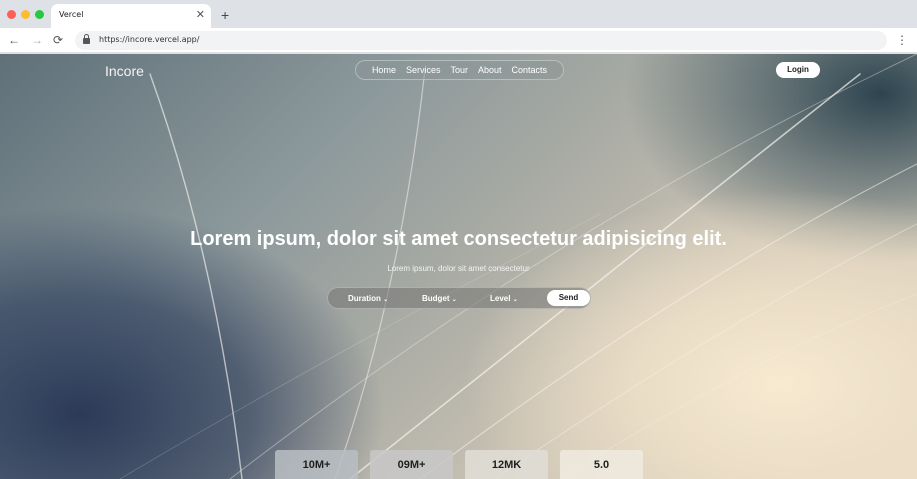 Image resolution: width=917 pixels, height=479 pixels. What do you see at coordinates (798, 70) in the screenshot?
I see `login-button: Login` at bounding box center [798, 70].